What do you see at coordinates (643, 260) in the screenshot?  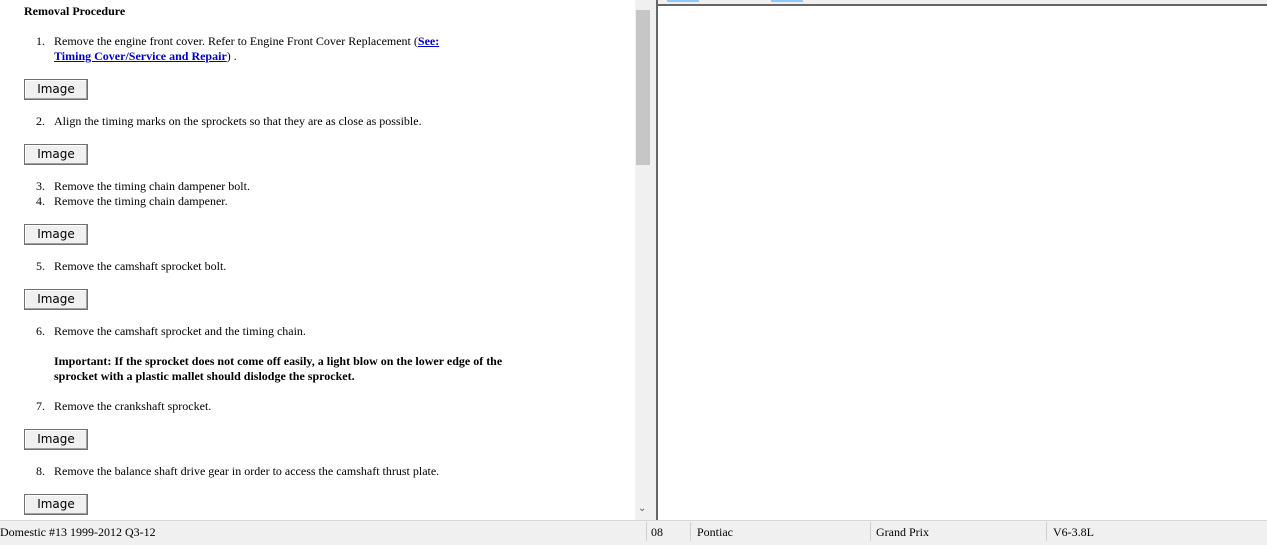 I see `vertical-scrollbar: ⌄` at bounding box center [643, 260].